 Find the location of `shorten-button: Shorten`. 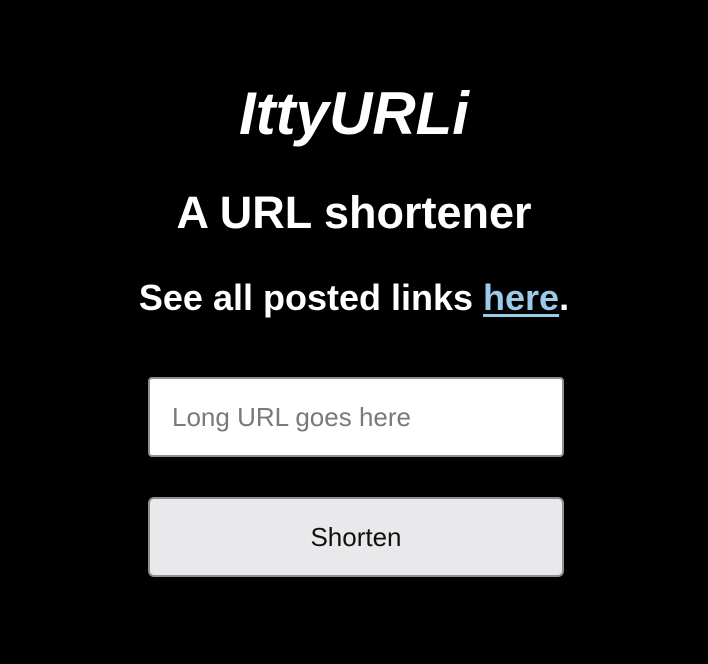

shorten-button: Shorten is located at coordinates (356, 537).